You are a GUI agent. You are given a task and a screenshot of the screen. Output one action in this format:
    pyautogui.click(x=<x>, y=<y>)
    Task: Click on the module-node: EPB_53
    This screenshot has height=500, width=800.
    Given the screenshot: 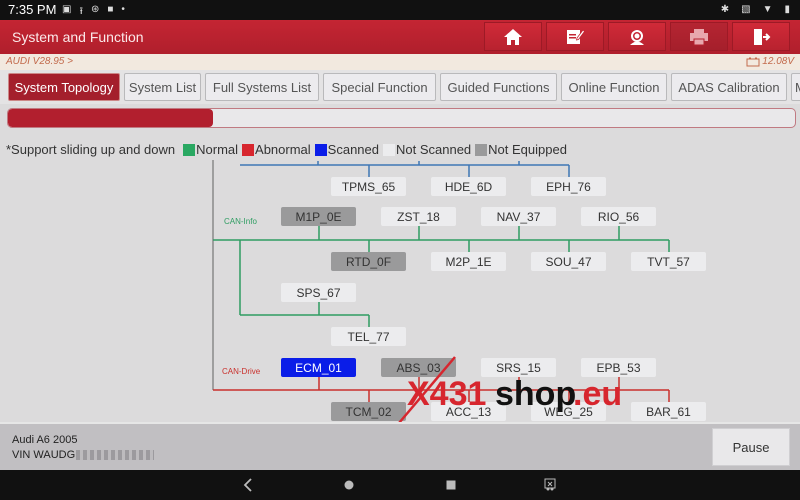 What is the action you would take?
    pyautogui.click(x=618, y=367)
    